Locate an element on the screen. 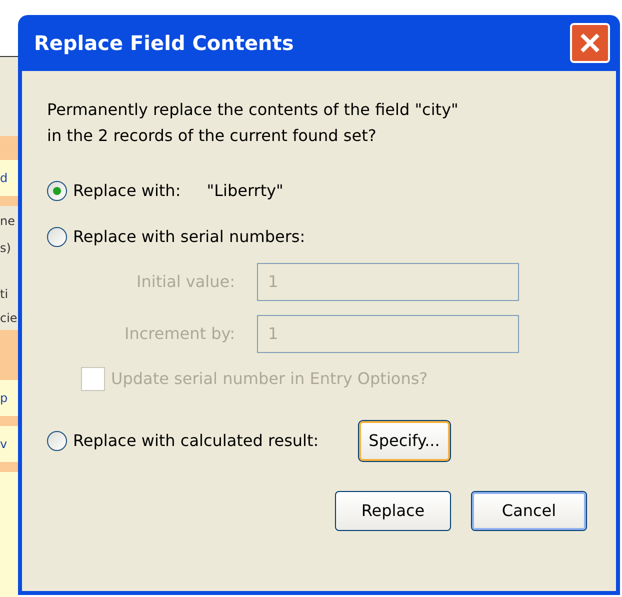 The width and height of the screenshot is (622, 597). dialog-button: Replace is located at coordinates (393, 511).